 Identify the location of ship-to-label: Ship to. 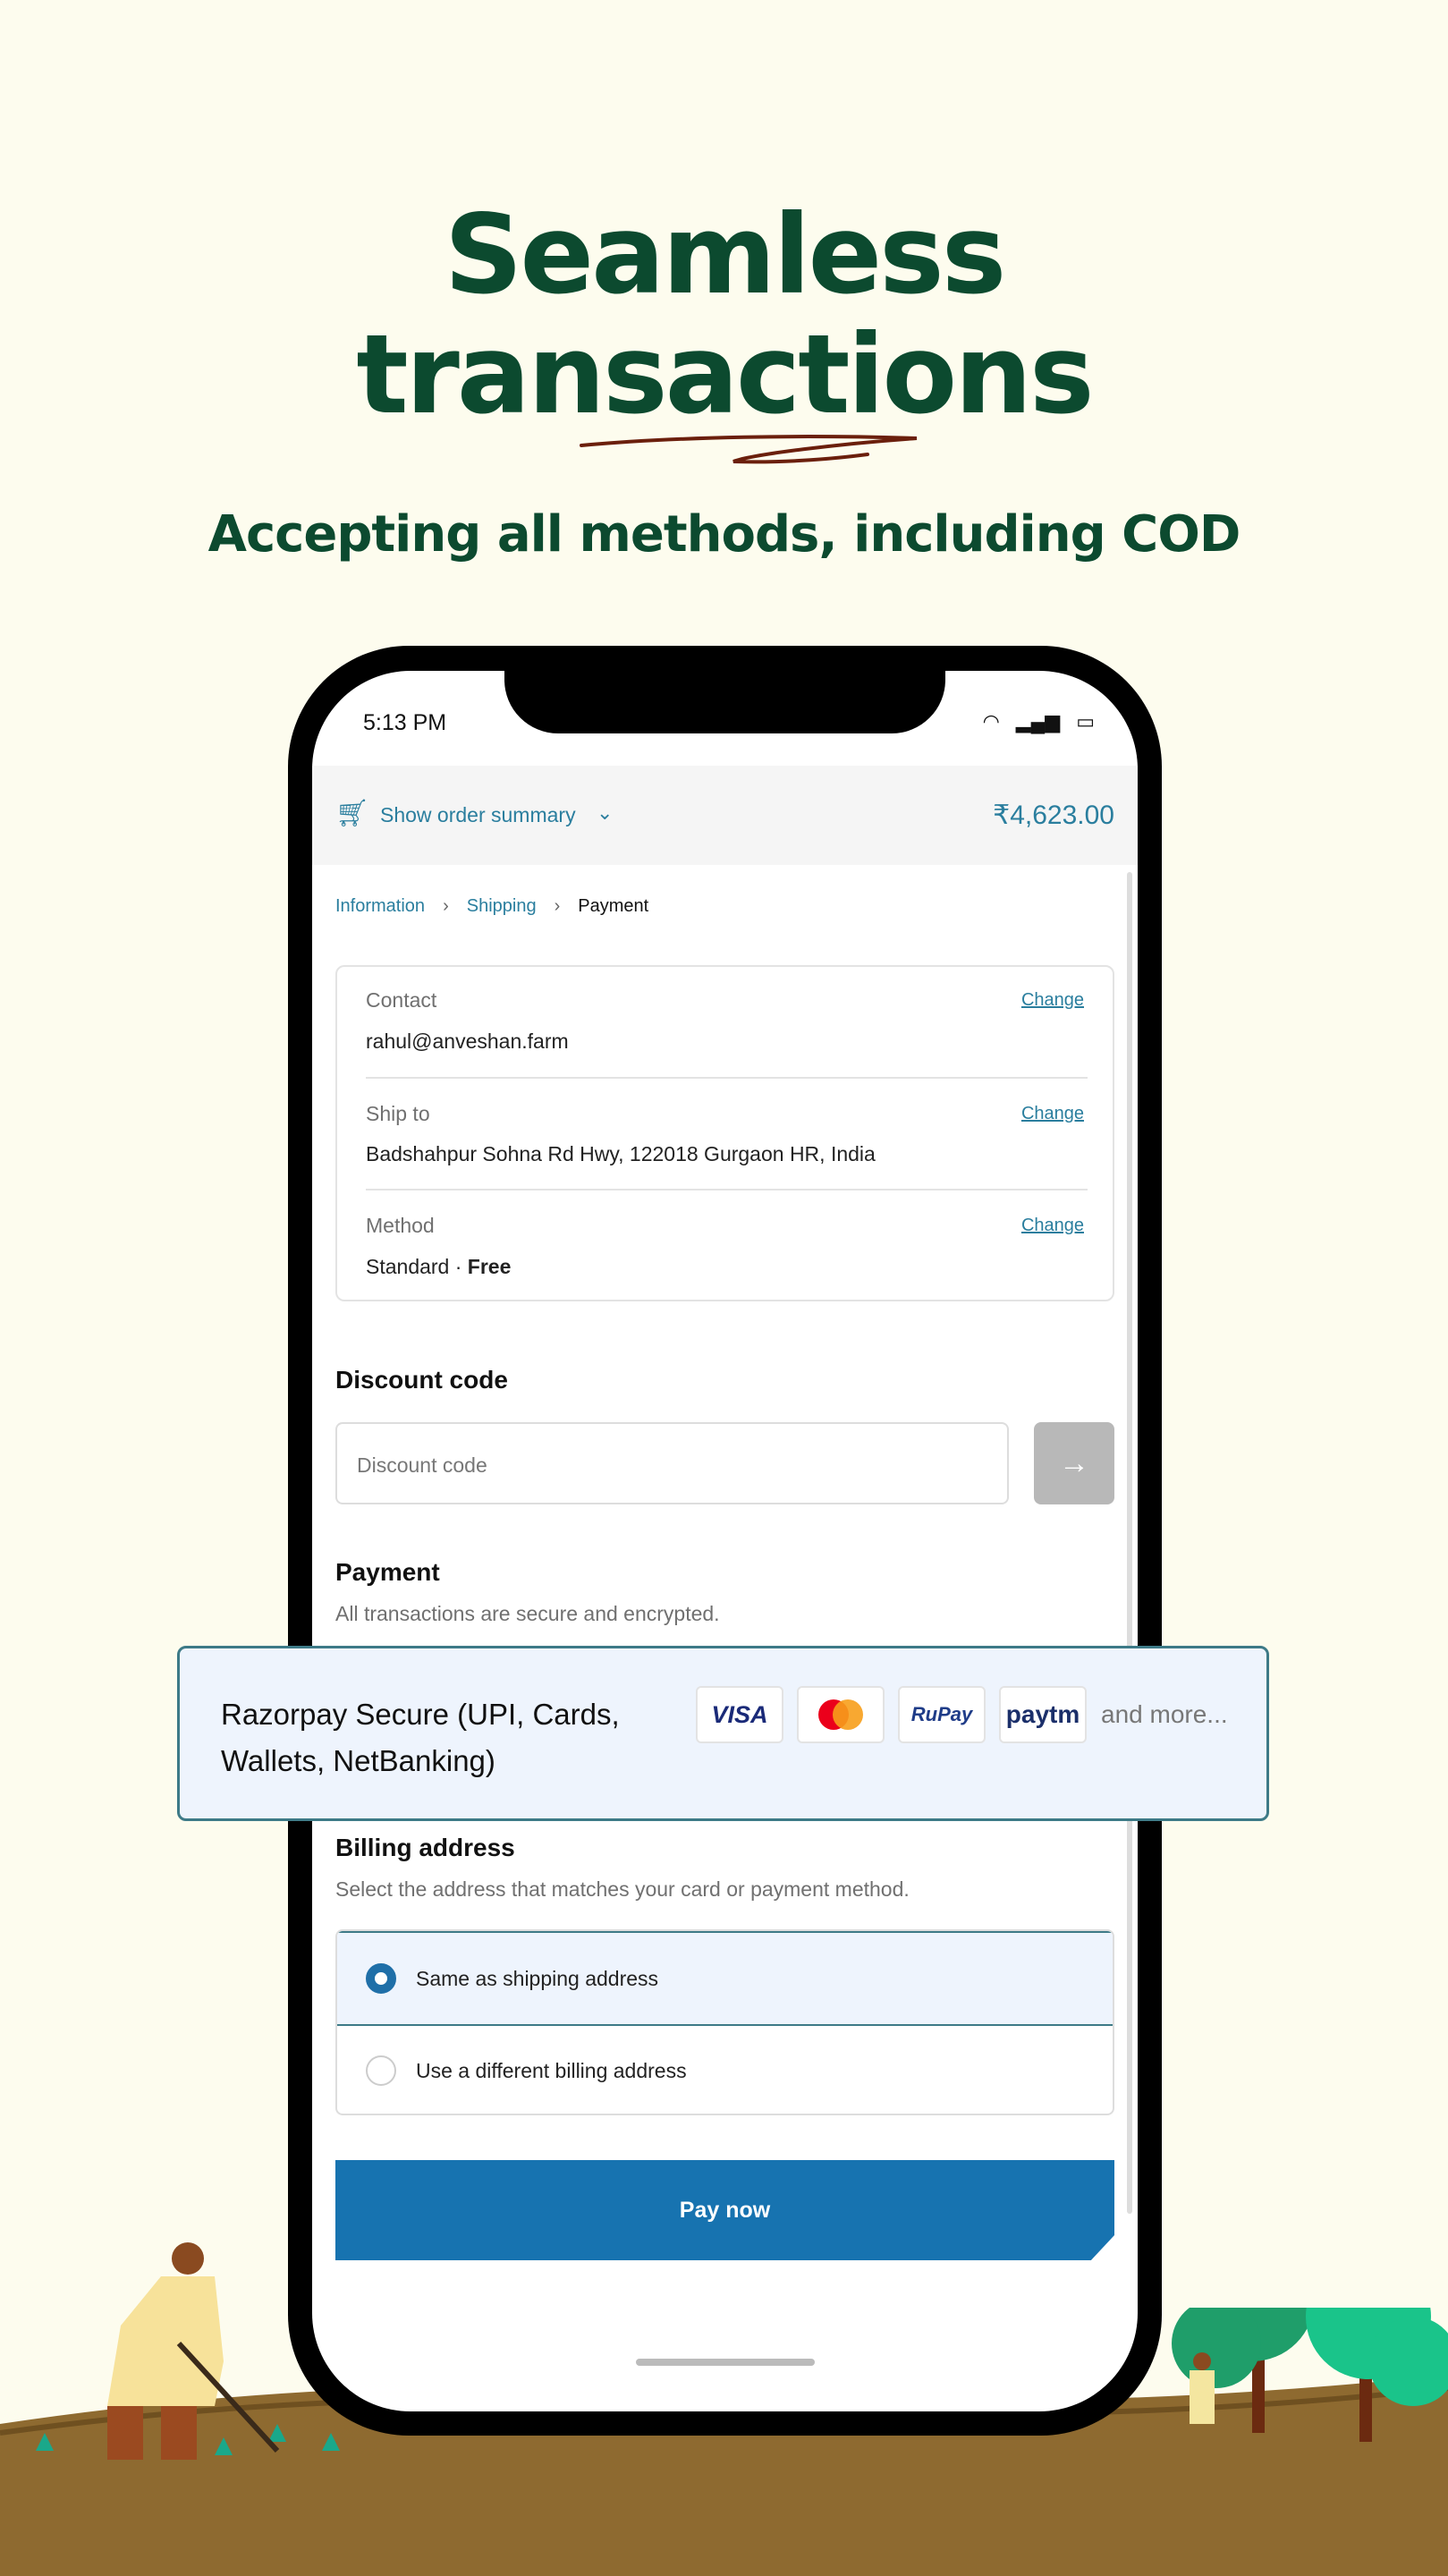
(398, 1113).